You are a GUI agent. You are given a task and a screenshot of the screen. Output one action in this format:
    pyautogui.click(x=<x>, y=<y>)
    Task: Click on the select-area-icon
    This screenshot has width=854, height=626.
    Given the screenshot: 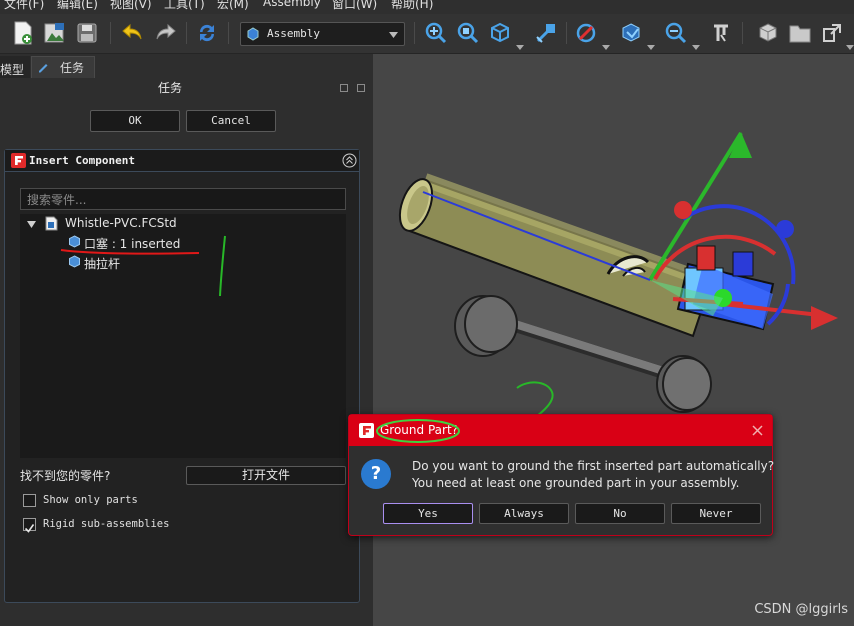 What is the action you would take?
    pyautogui.click(x=546, y=33)
    